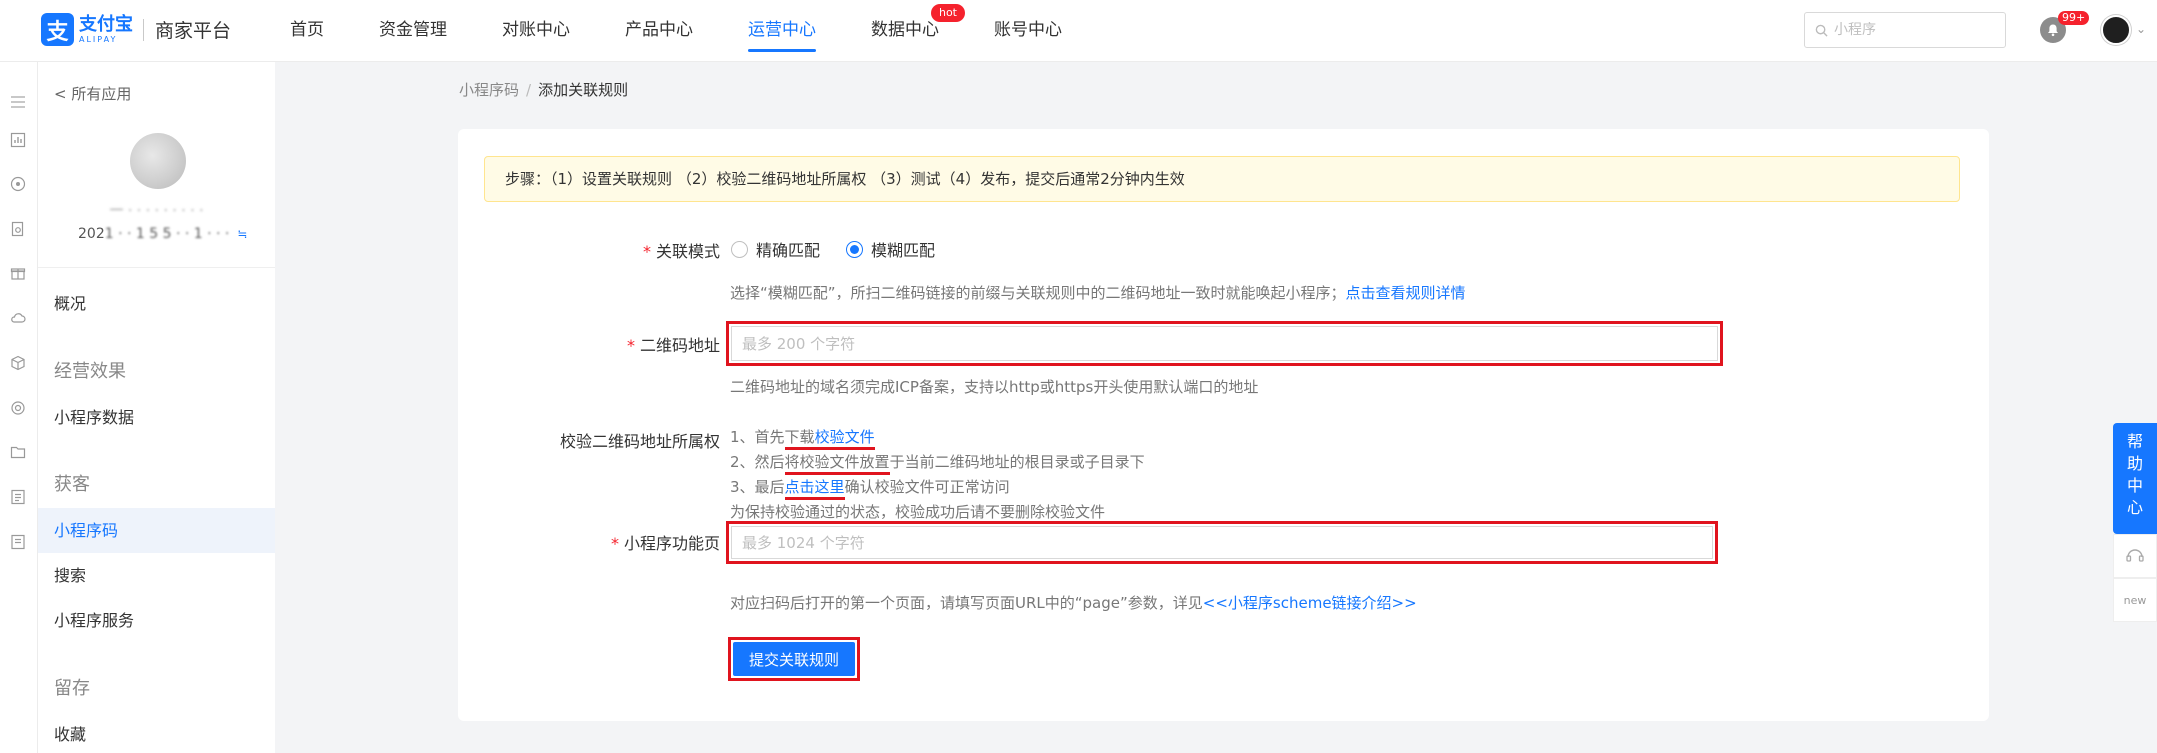 This screenshot has width=2157, height=753. Describe the element at coordinates (2141, 29) in the screenshot. I see `chevron-down-icon: ⌄` at that location.